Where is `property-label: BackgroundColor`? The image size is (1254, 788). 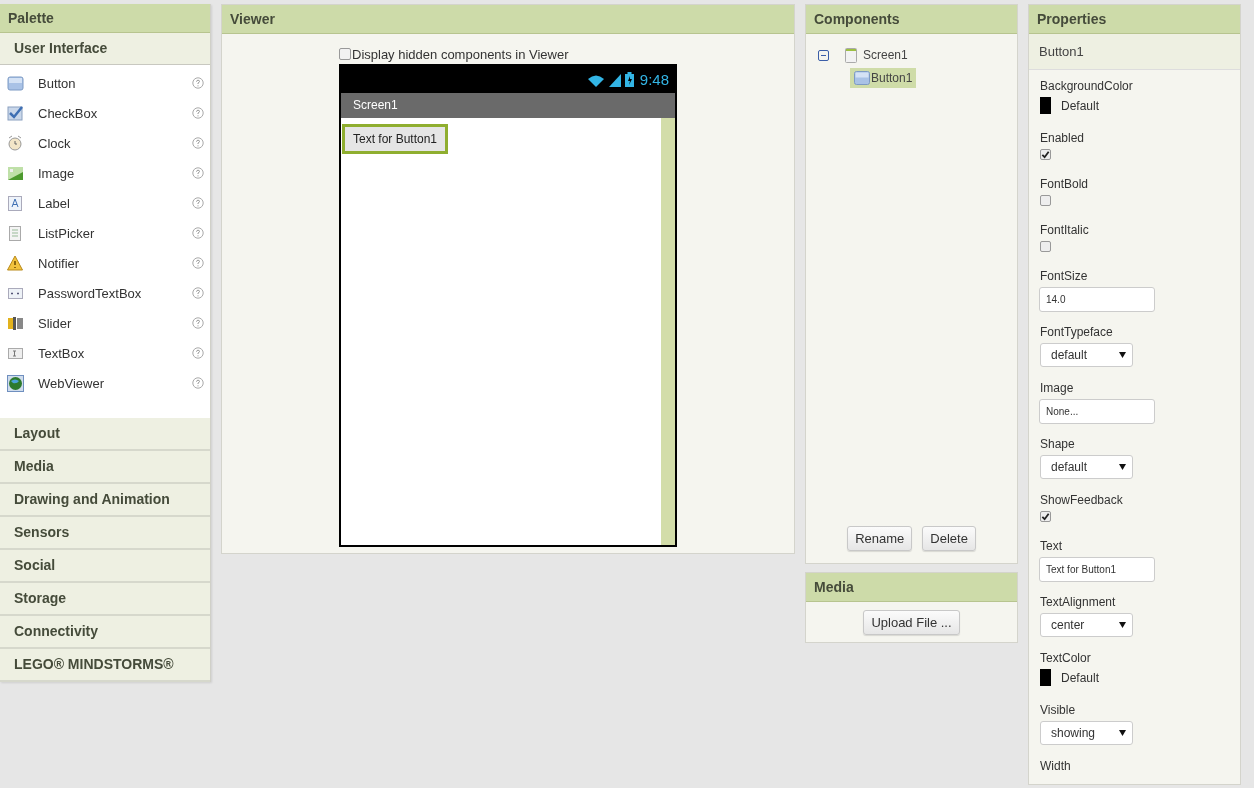
property-label: BackgroundColor is located at coordinates (1086, 86).